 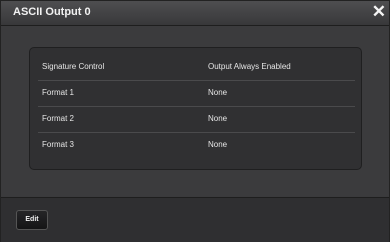 I want to click on row-value: Output Always Enabled, so click(x=249, y=66).